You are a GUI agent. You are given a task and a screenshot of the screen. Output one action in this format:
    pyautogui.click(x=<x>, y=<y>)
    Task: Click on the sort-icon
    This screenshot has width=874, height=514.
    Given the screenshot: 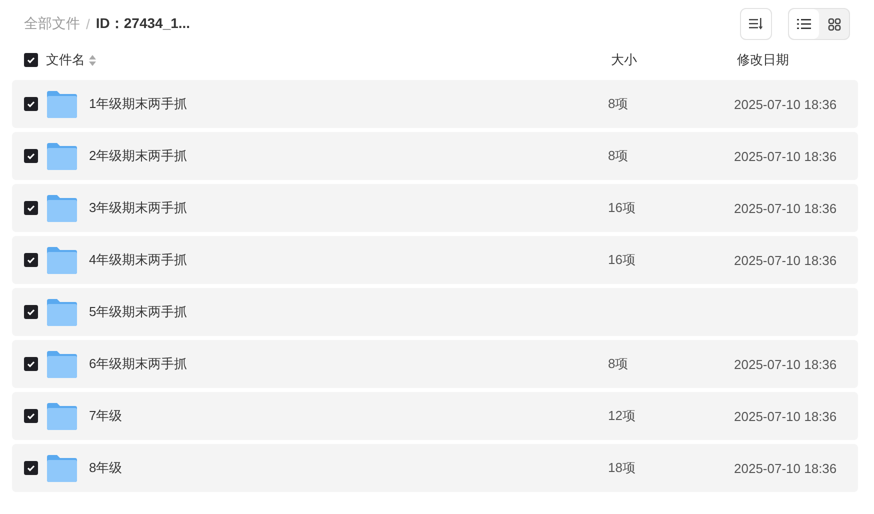 What is the action you would take?
    pyautogui.click(x=756, y=24)
    